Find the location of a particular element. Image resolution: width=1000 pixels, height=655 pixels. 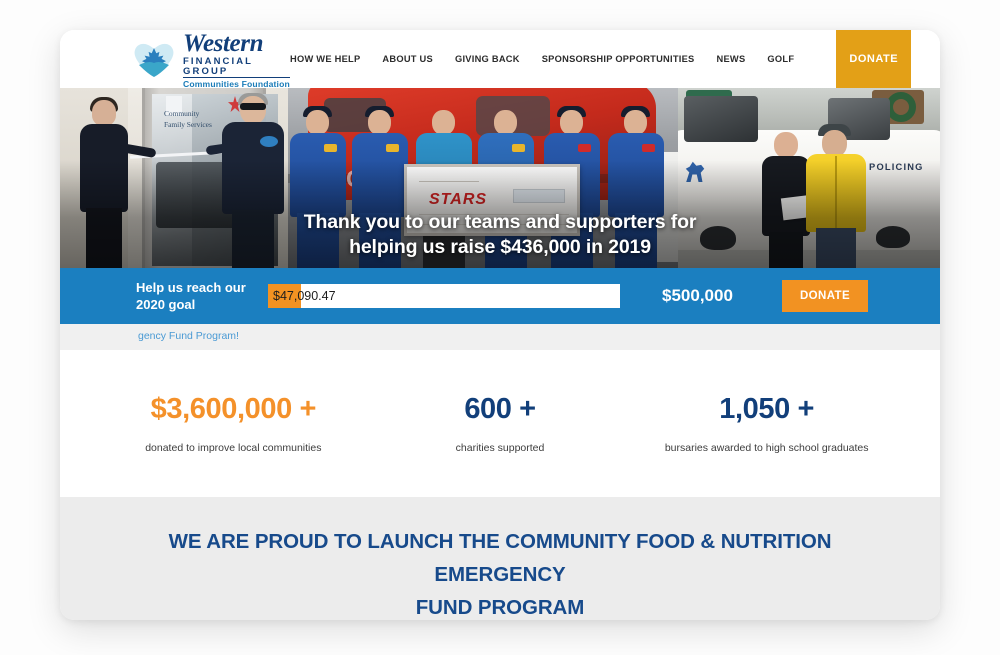

announcement-ticker-link: gency Fund Program! is located at coordinates (188, 336).